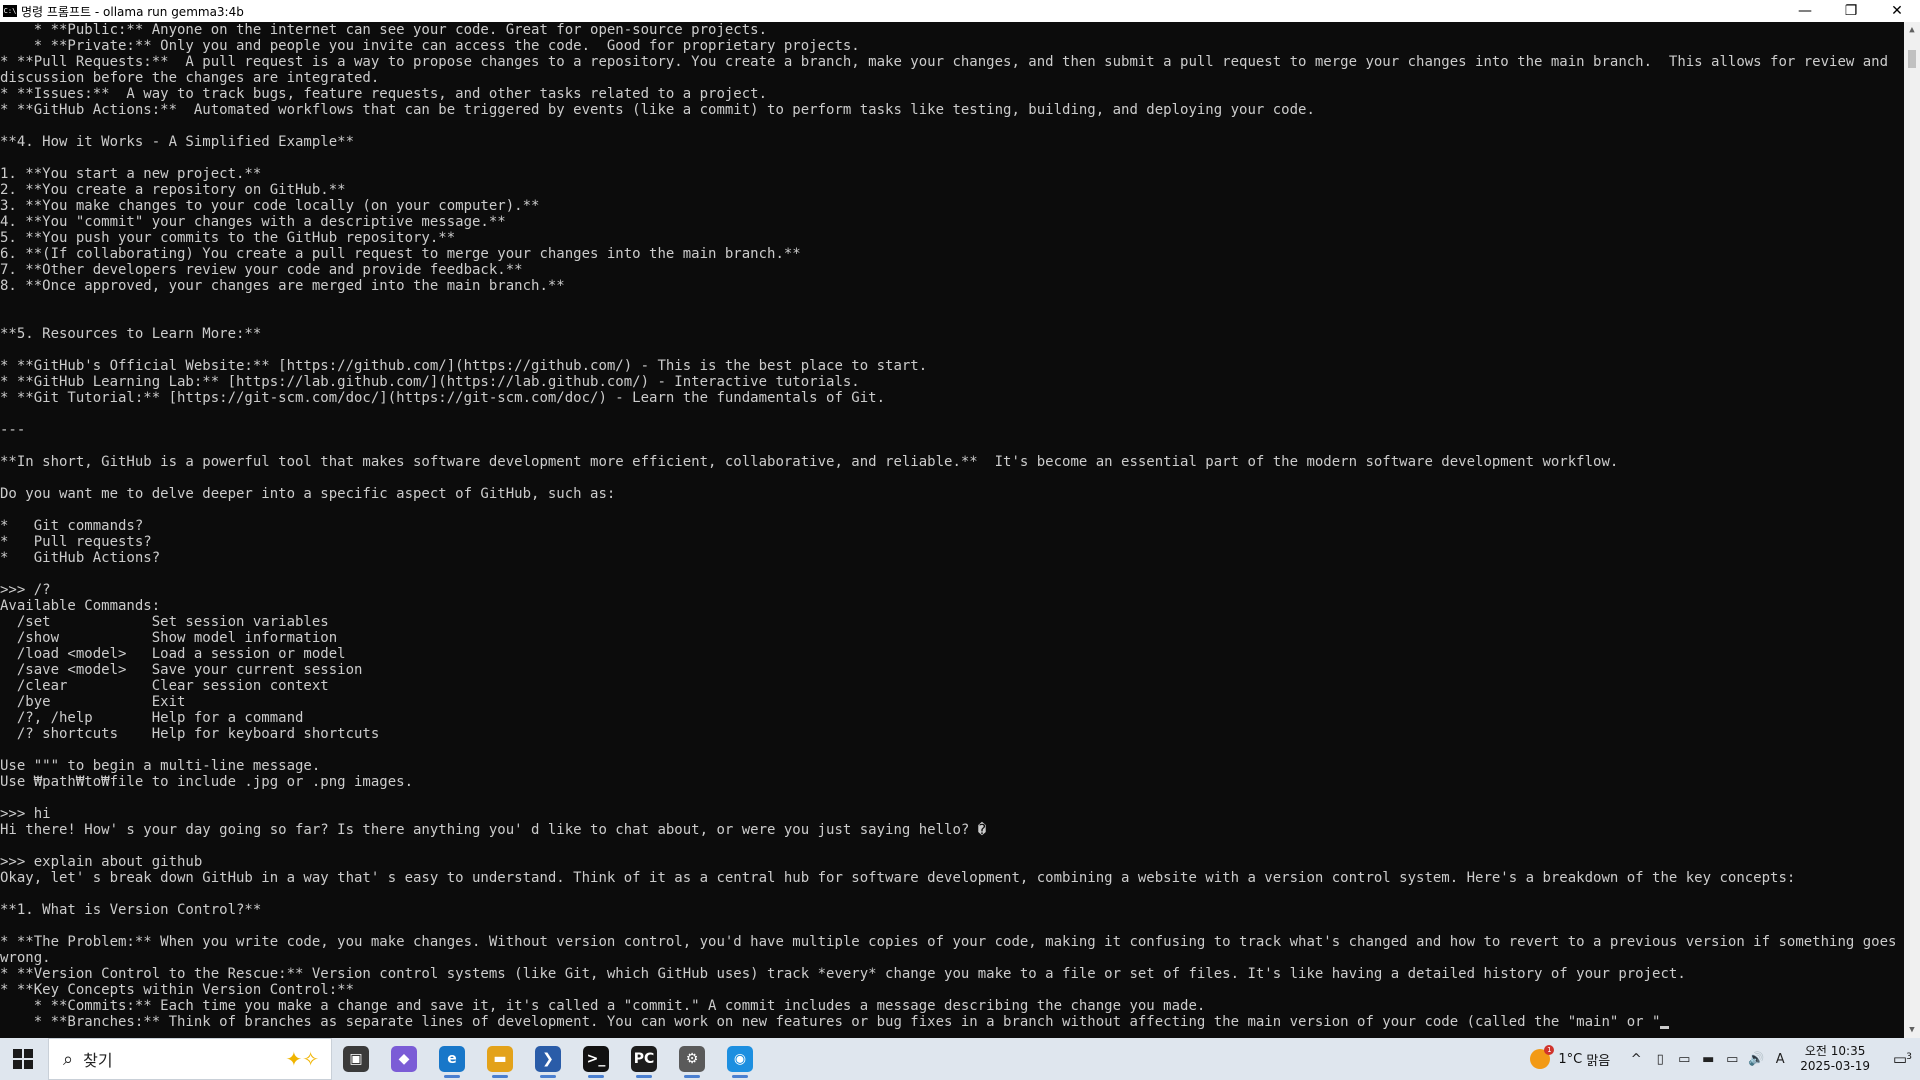  Describe the element at coordinates (1732, 1059) in the screenshot. I see `network-icon: ▭` at that location.